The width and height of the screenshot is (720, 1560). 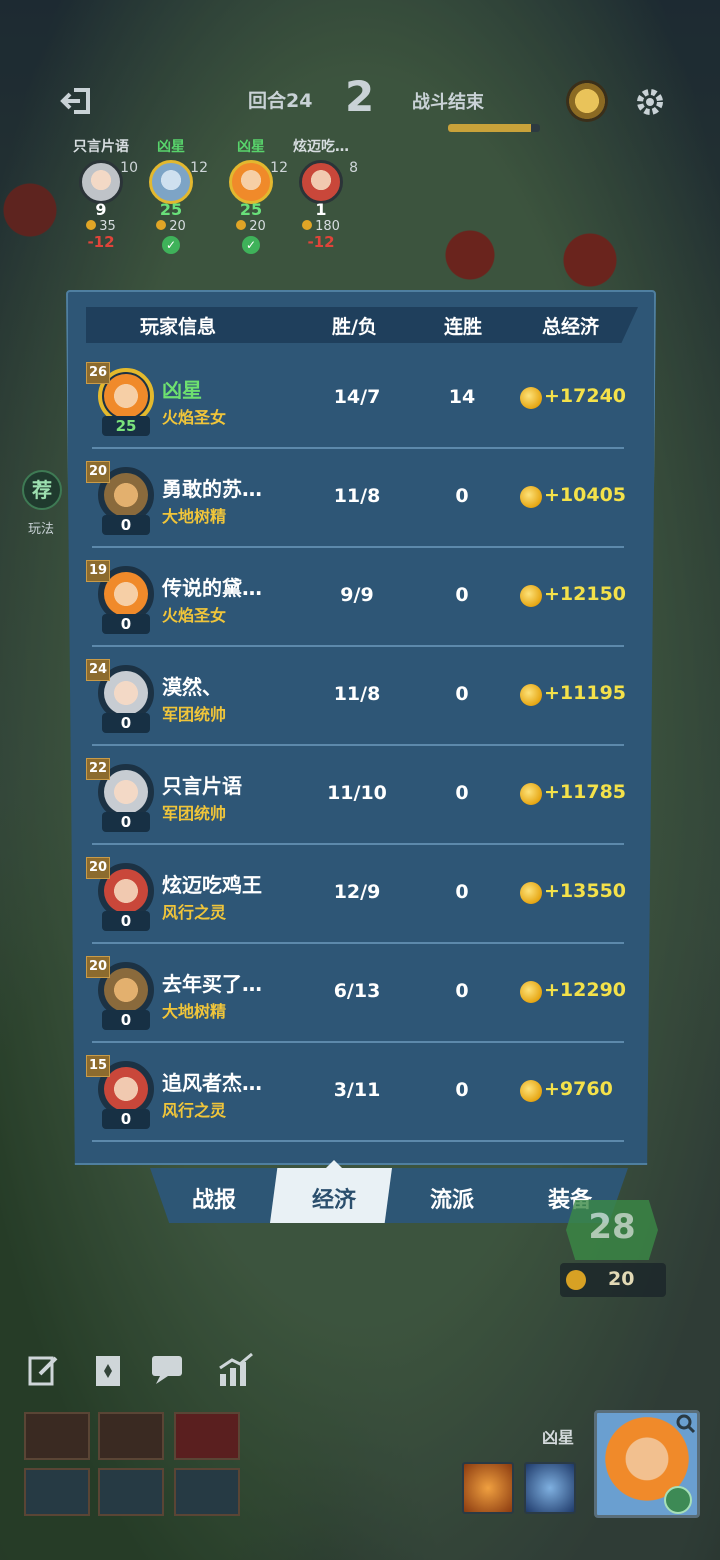 I want to click on top-player-gold: 20, so click(x=171, y=226).